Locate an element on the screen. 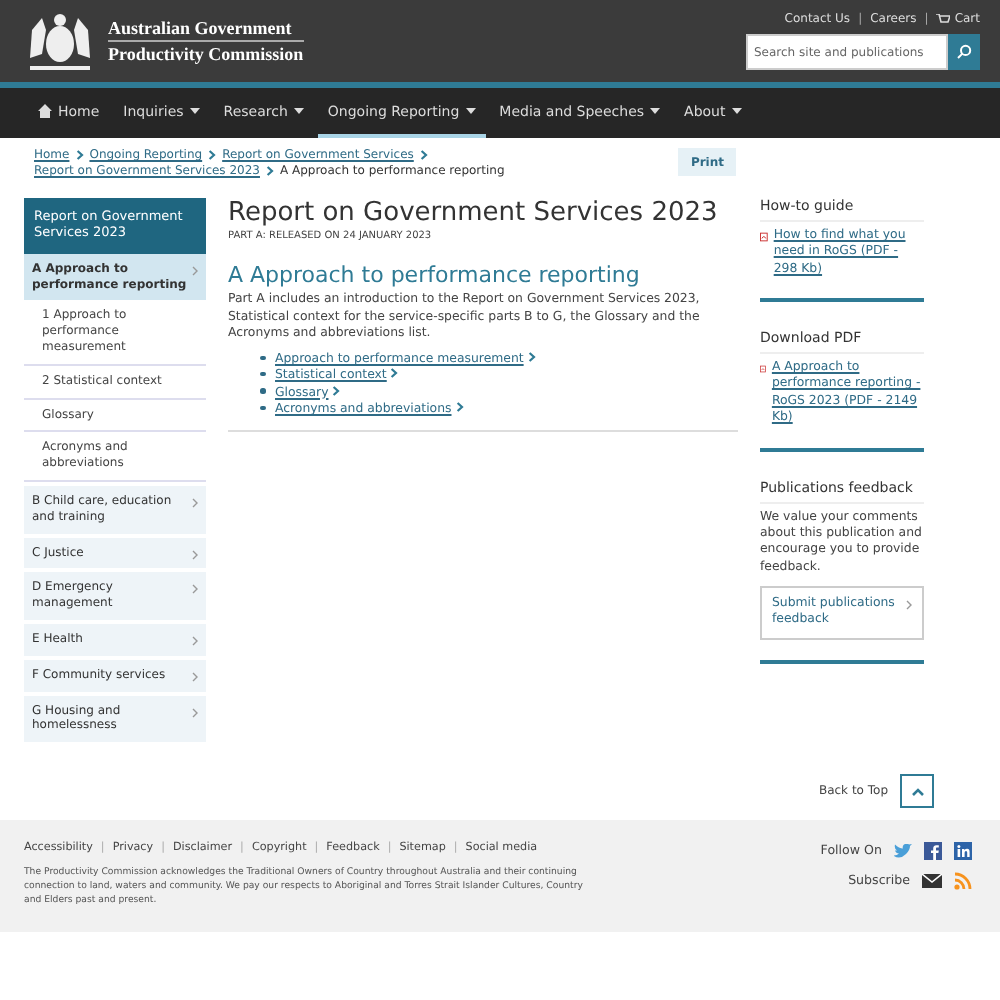 This screenshot has height=1000, width=1000. search-icon is located at coordinates (964, 52).